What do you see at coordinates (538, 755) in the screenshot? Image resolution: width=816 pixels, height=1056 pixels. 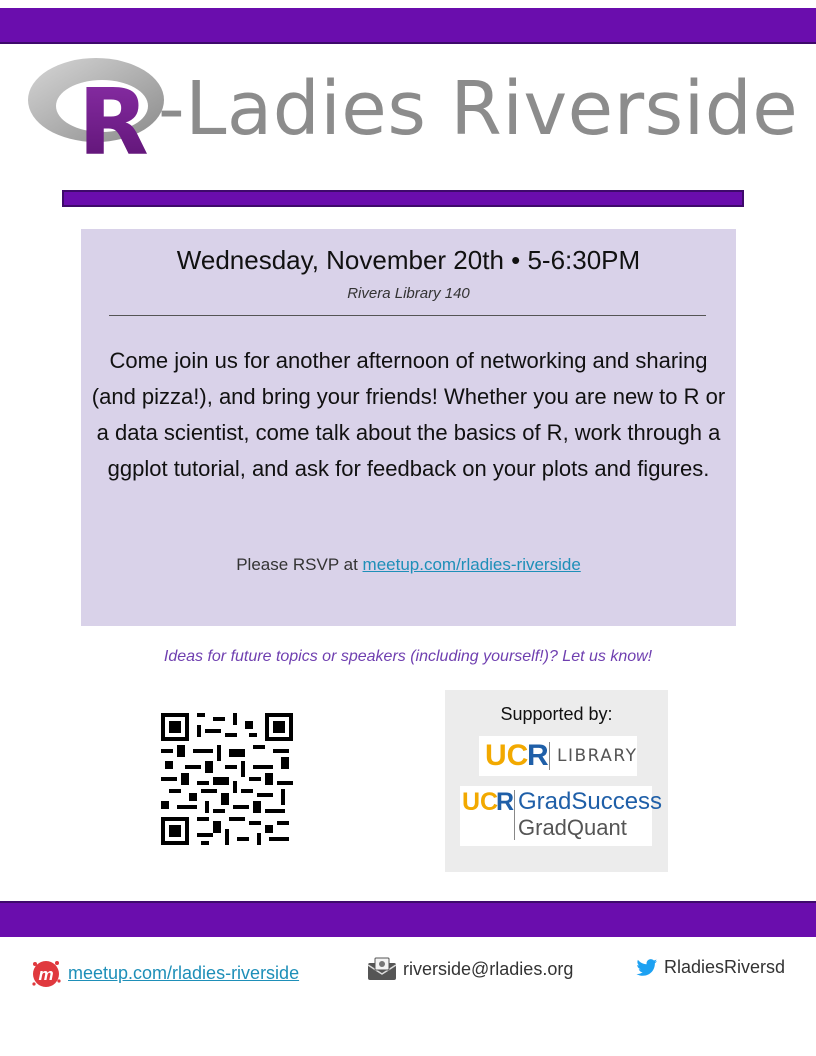 I see `ucr-library-r: R` at bounding box center [538, 755].